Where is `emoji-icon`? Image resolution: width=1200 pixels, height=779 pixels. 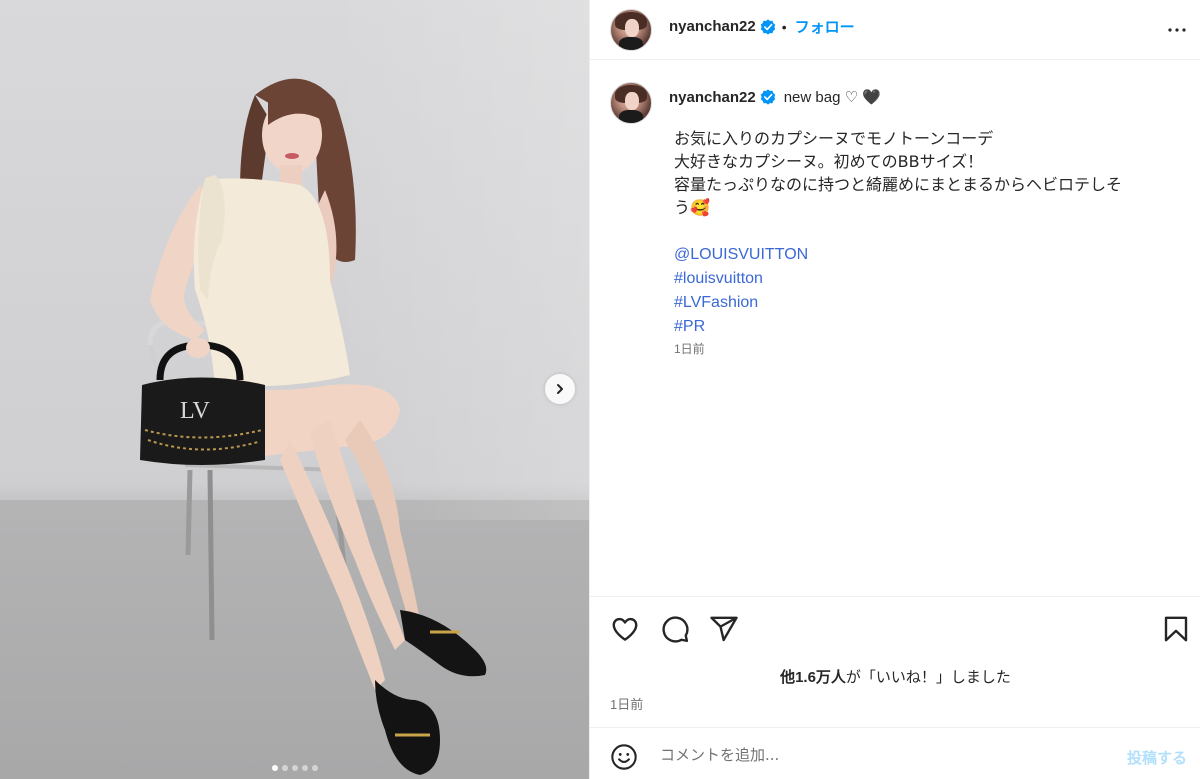 emoji-icon is located at coordinates (624, 757).